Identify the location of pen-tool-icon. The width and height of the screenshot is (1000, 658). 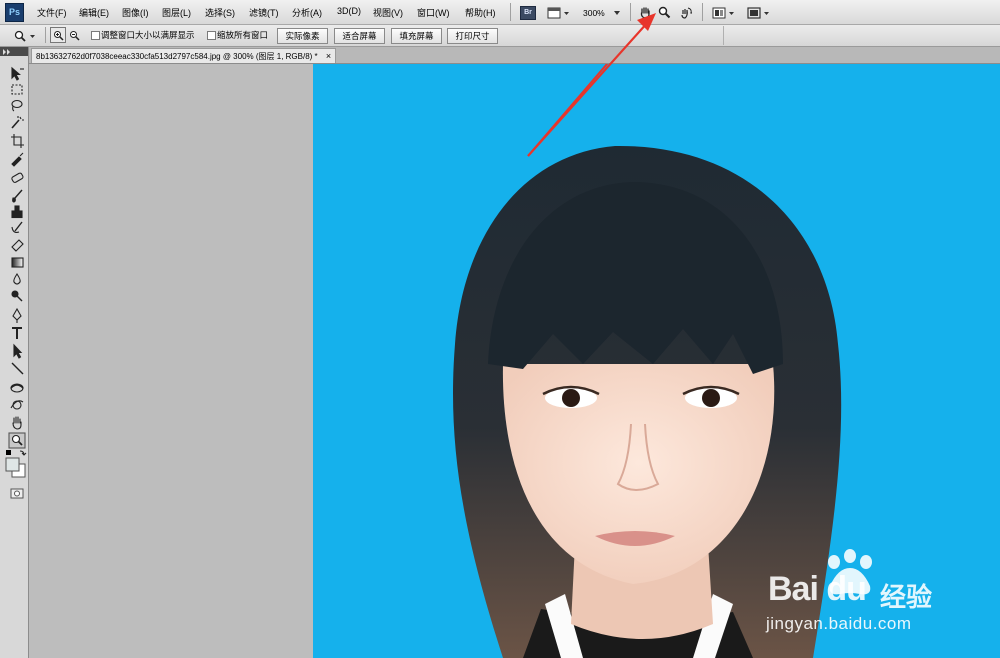
(17, 315).